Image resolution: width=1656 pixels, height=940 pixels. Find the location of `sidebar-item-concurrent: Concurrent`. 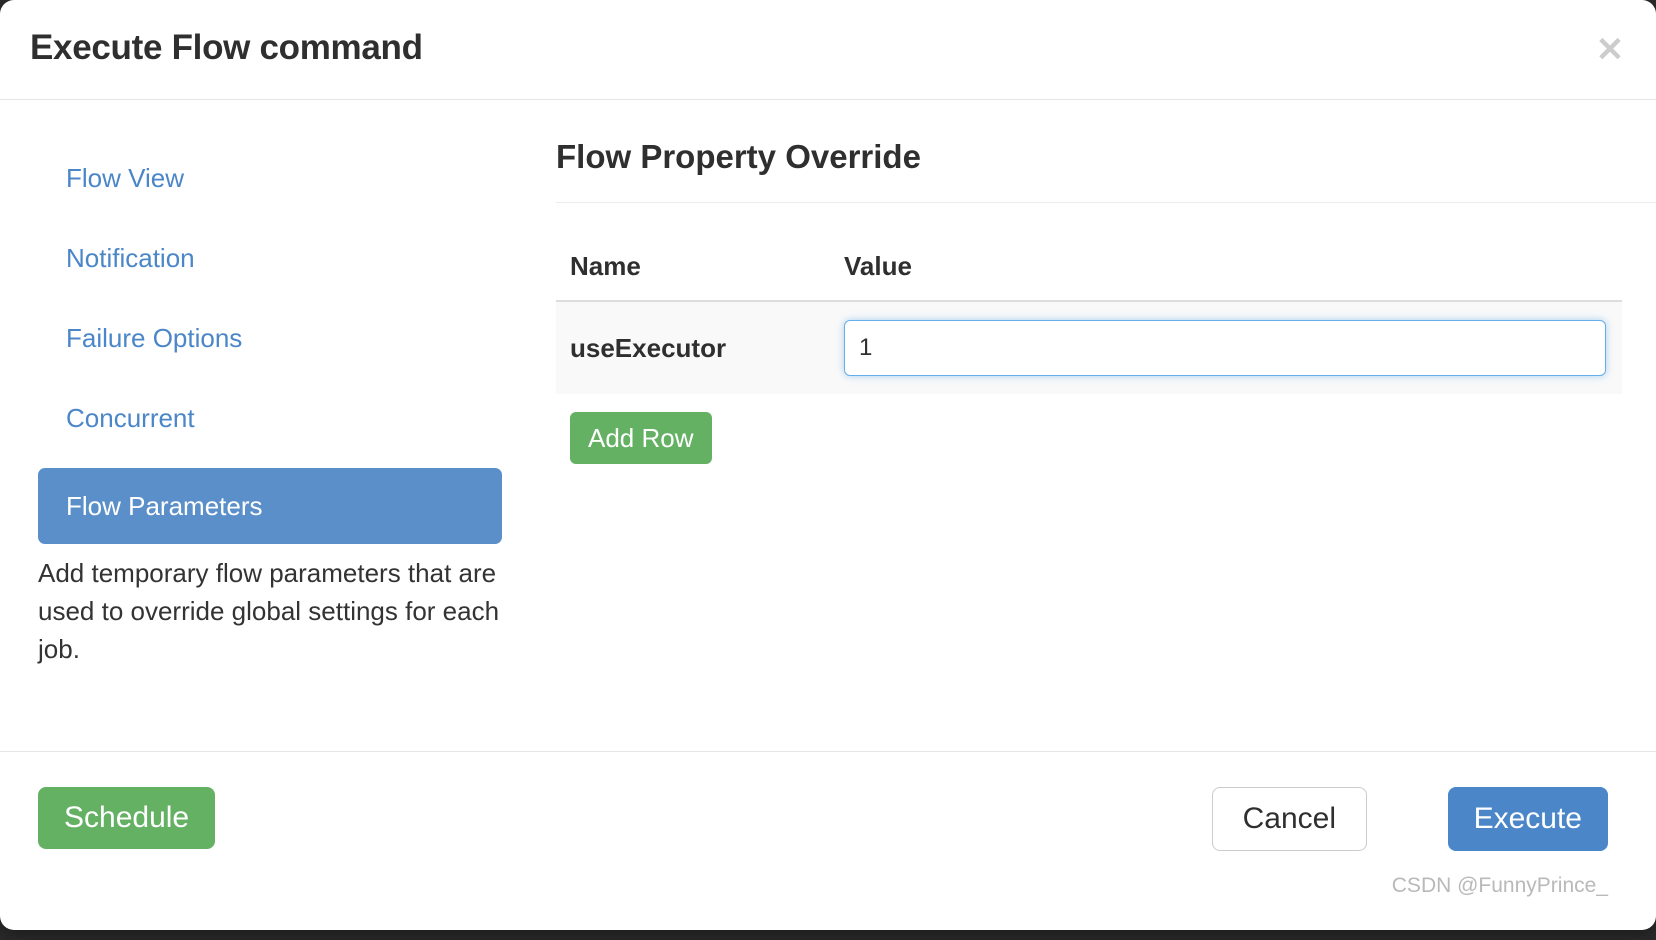

sidebar-item-concurrent: Concurrent is located at coordinates (270, 418).